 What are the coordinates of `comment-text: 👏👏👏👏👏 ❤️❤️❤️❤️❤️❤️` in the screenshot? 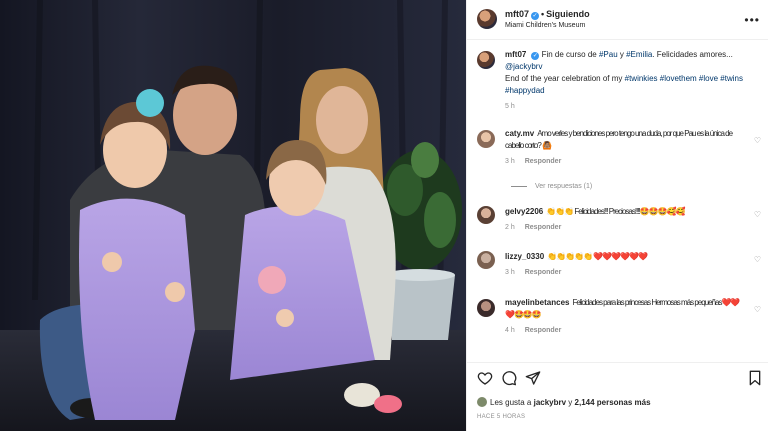 It's located at (597, 256).